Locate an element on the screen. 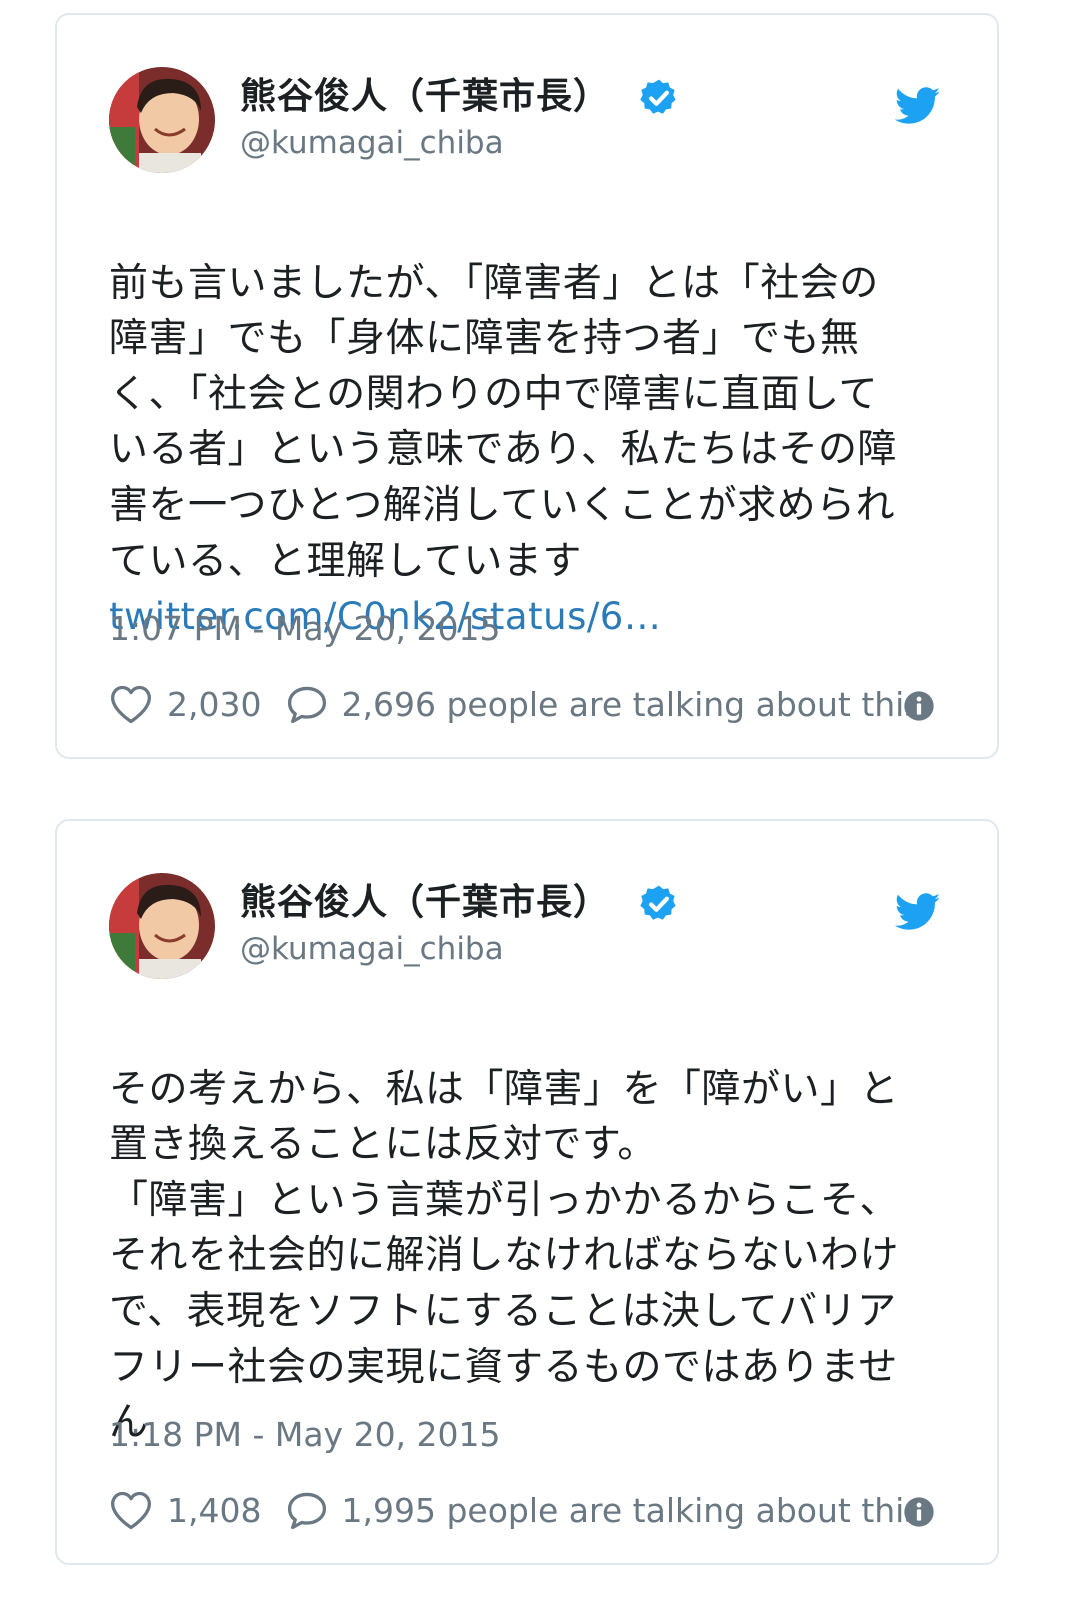 The height and width of the screenshot is (1604, 1074). like-count: 1,408 is located at coordinates (214, 1510).